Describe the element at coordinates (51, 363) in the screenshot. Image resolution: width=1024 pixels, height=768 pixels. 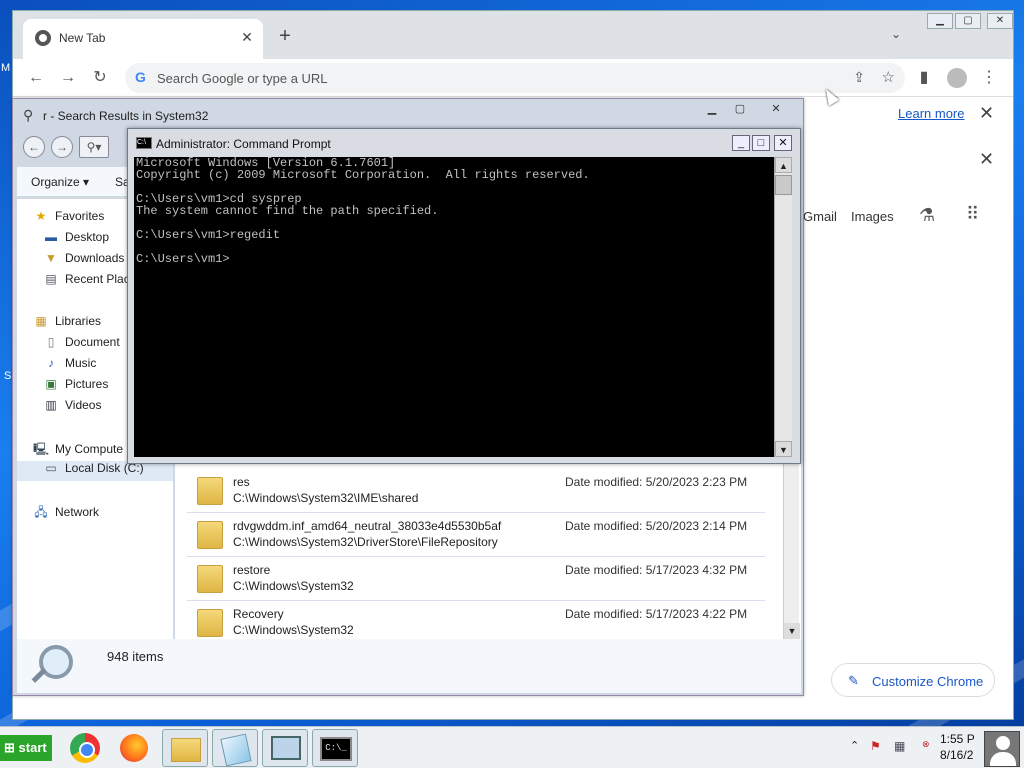
I see `music-icon: ♪` at that location.